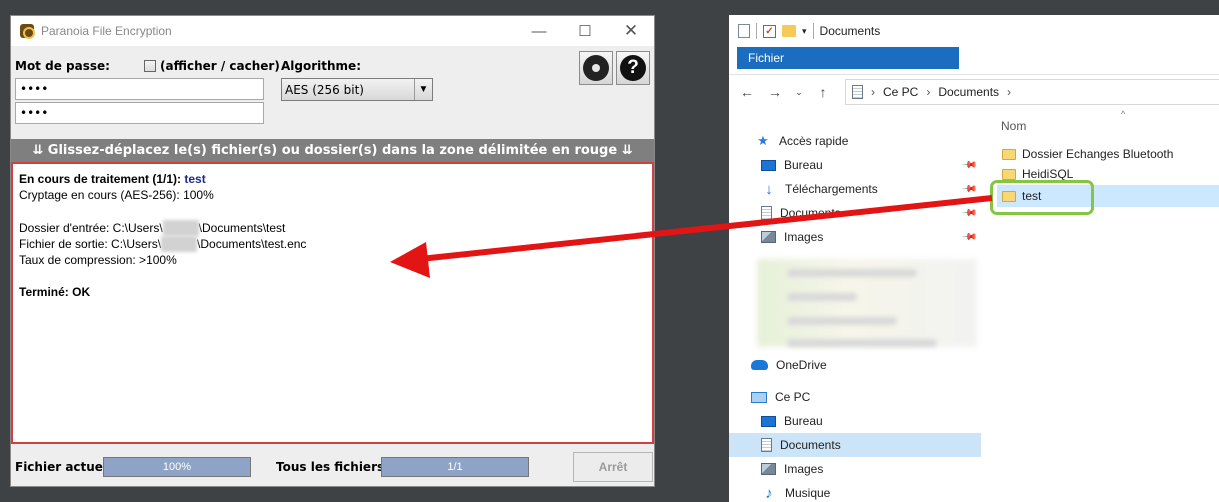 The height and width of the screenshot is (502, 1219). I want to click on drag-arrow, so click(691, 236).